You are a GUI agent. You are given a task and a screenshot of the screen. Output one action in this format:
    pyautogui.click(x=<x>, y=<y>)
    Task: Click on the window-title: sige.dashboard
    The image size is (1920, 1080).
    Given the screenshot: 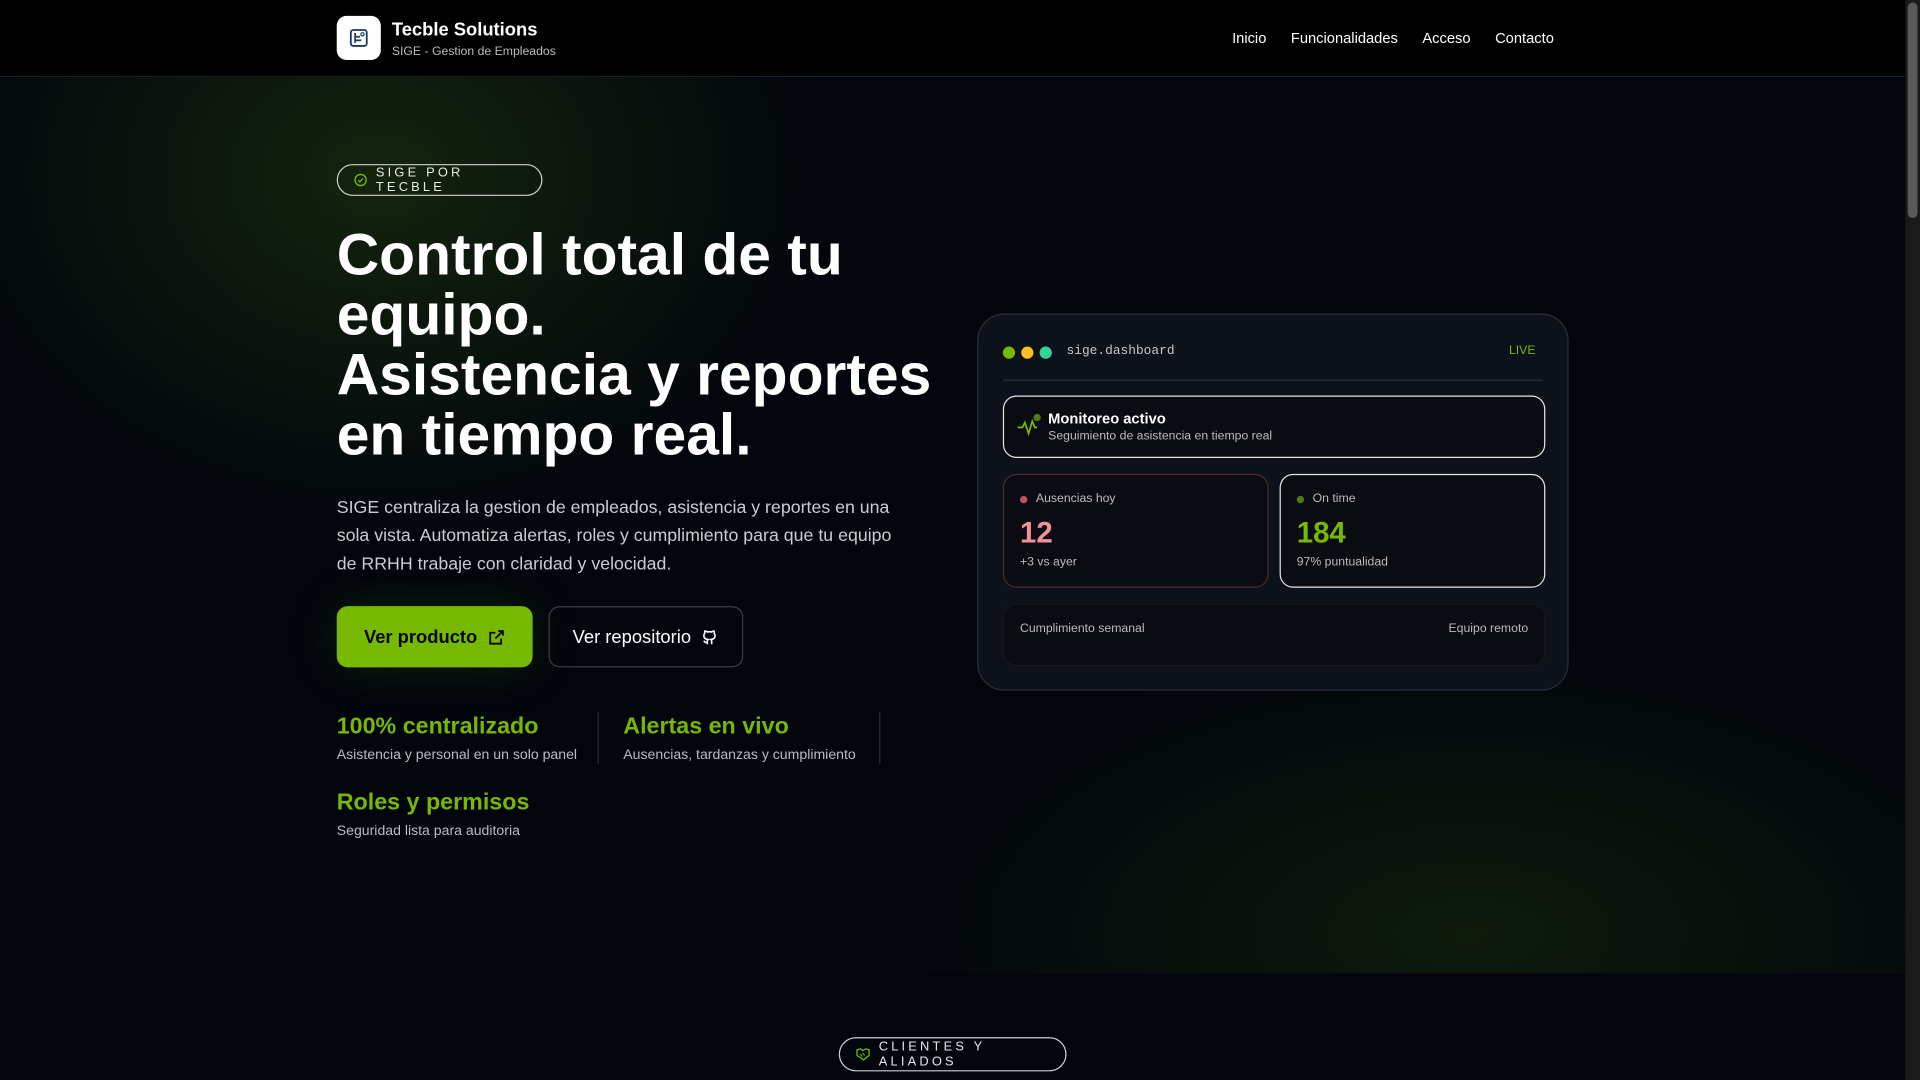 What is the action you would take?
    pyautogui.click(x=1120, y=351)
    